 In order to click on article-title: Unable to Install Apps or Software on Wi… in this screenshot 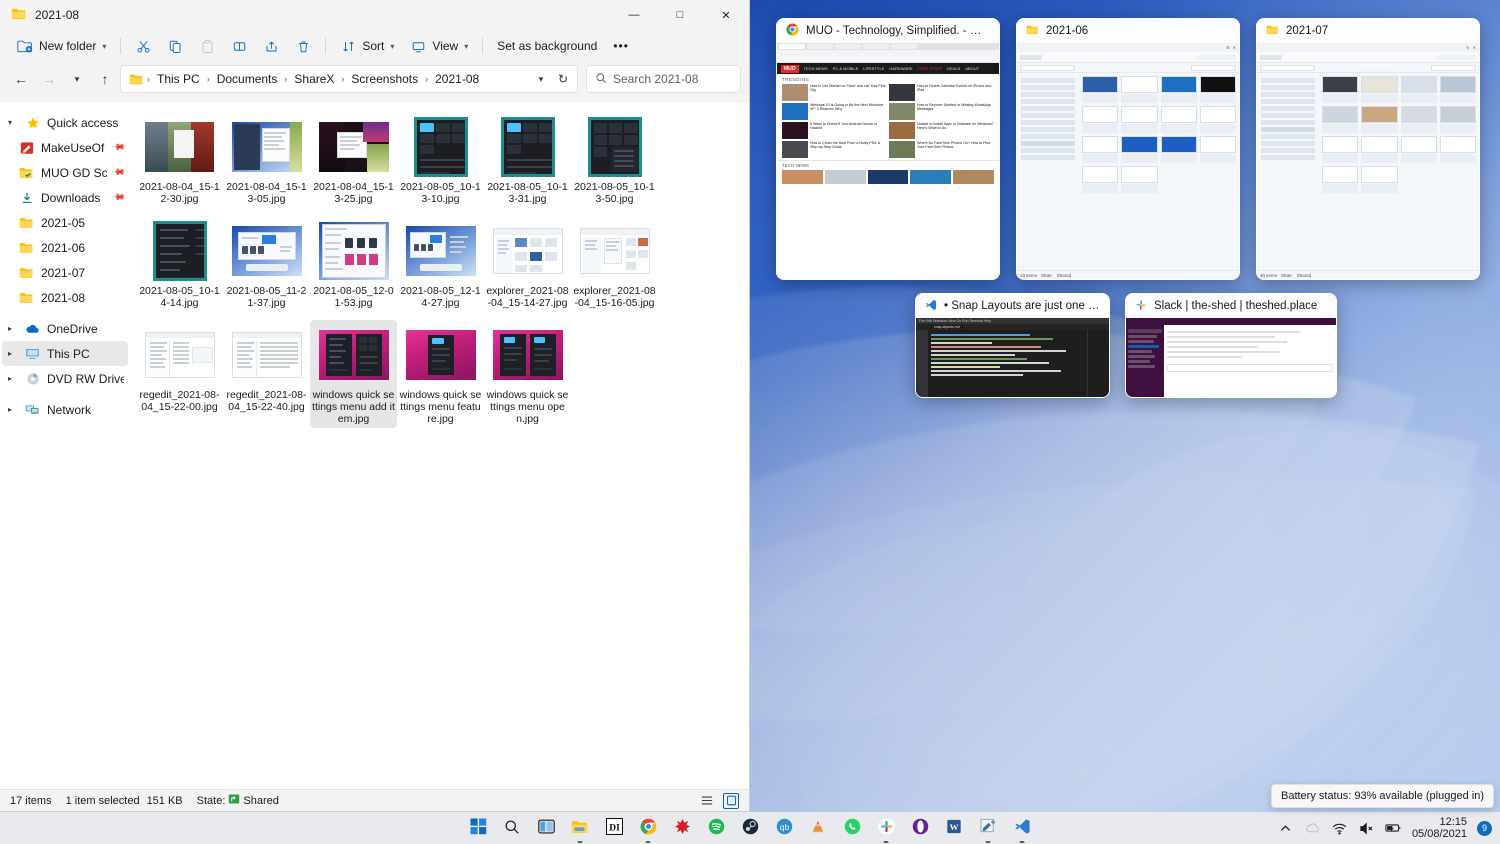, I will do `click(955, 126)`.